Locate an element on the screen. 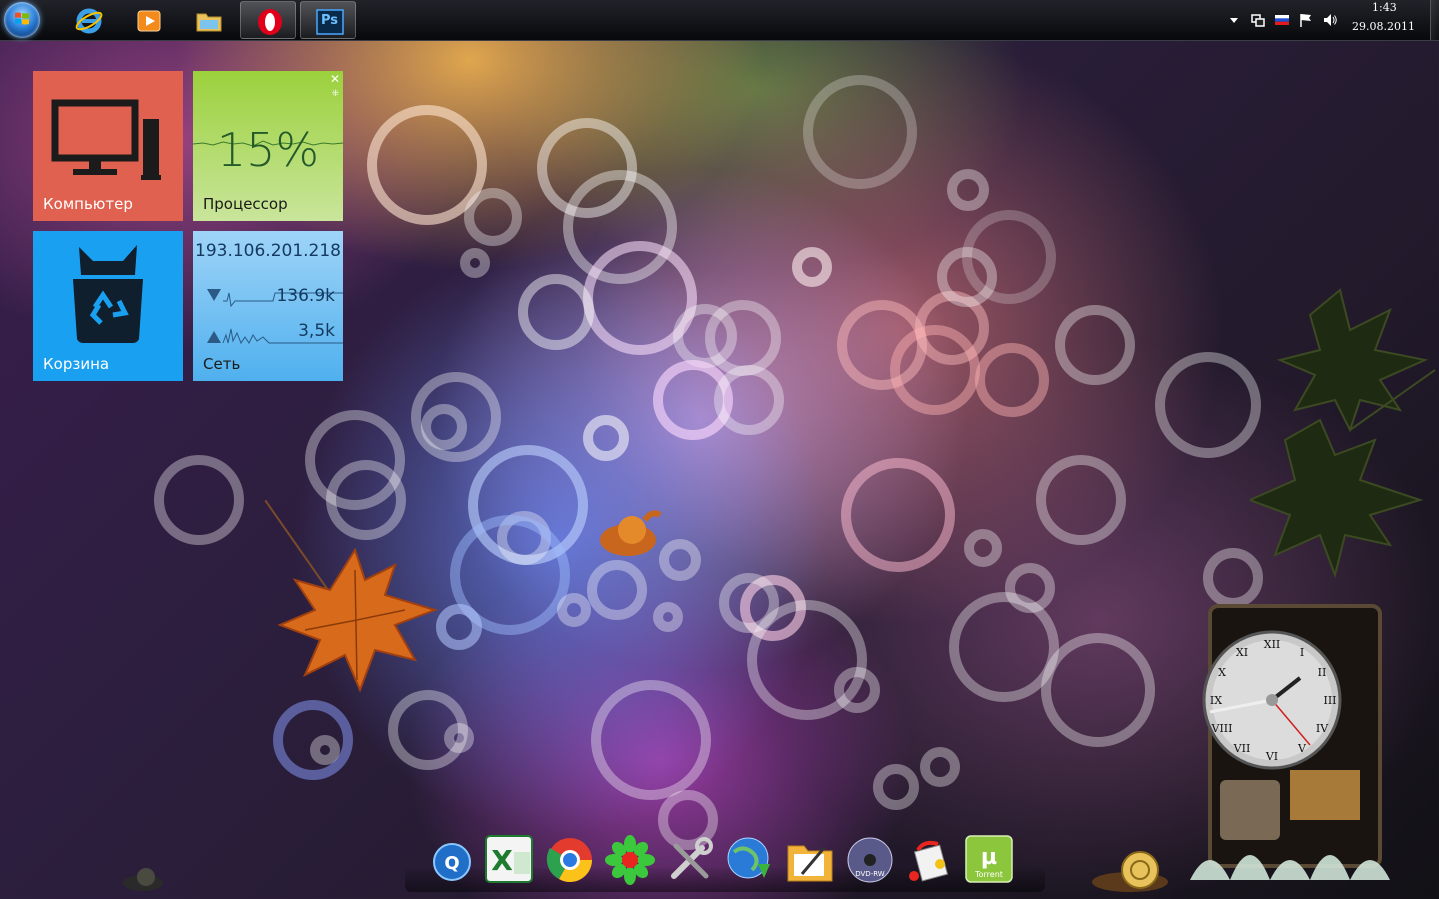 Image resolution: width=1439 pixels, height=899 pixels. tile-recycle-label: Корзина is located at coordinates (76, 364).